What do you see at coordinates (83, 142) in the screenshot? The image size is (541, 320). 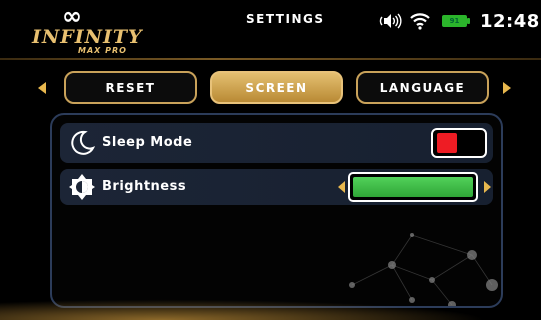 I see `moon-icon` at bounding box center [83, 142].